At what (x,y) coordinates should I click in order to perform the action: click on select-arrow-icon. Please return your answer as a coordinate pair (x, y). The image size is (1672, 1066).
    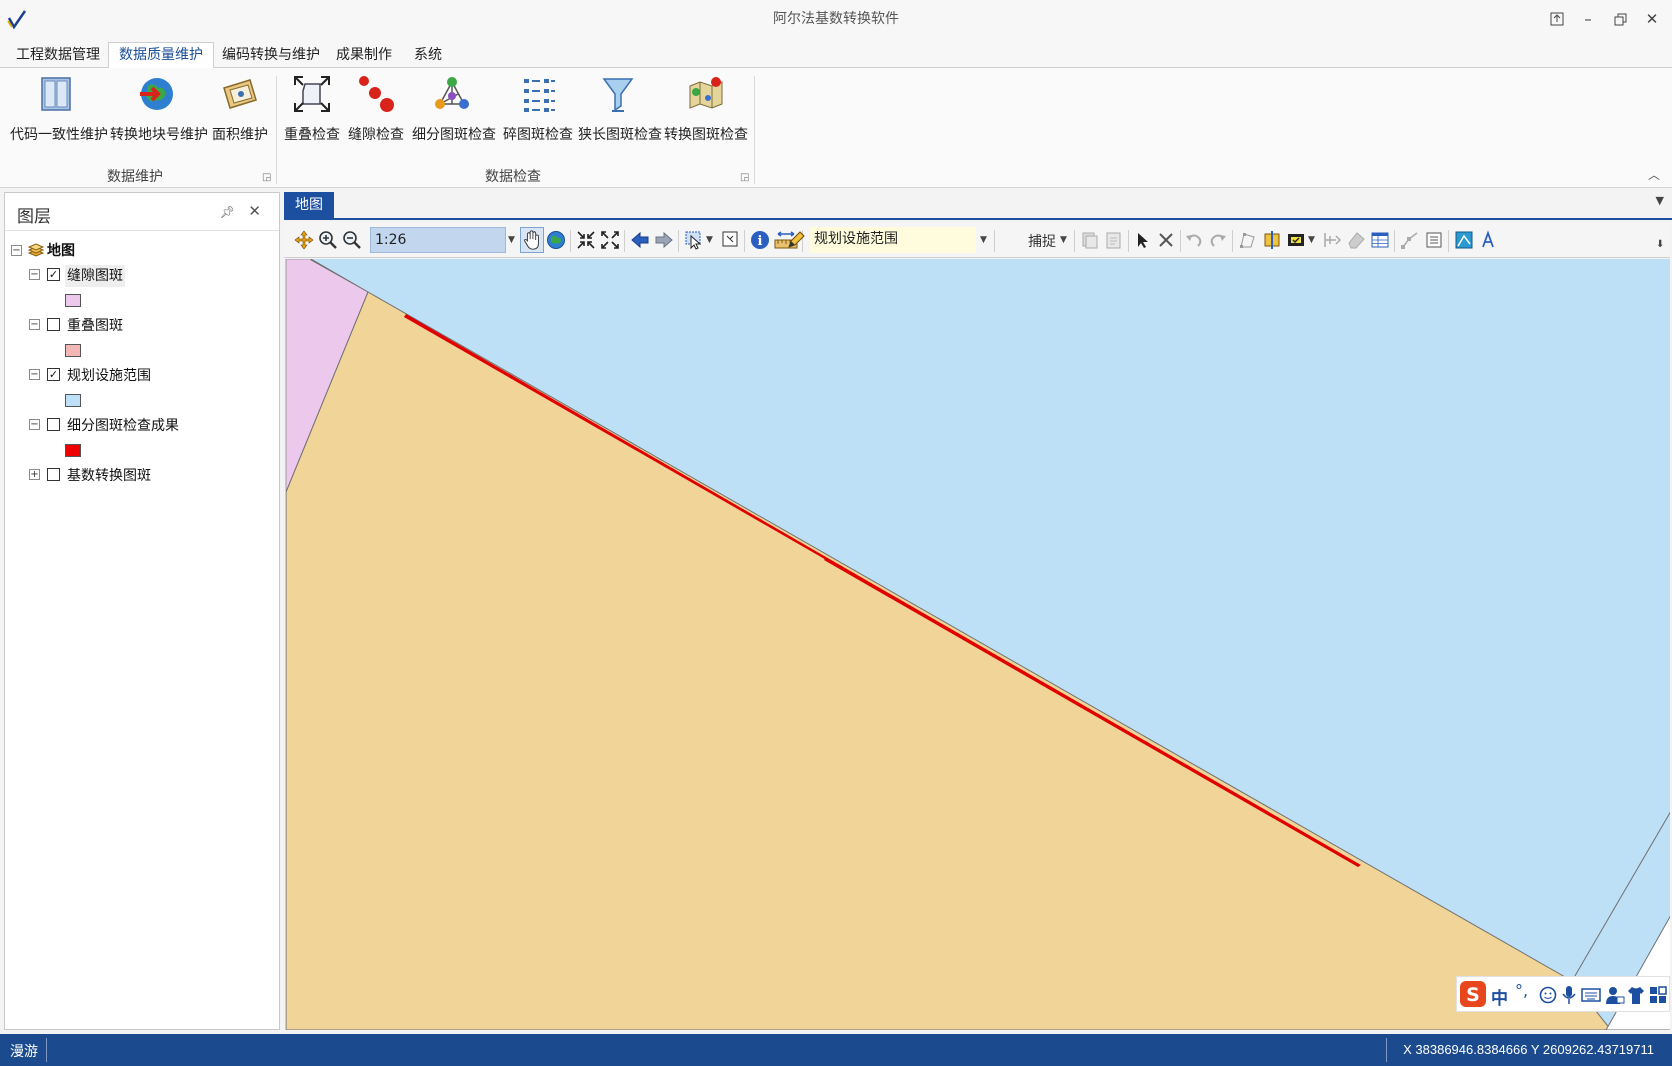
    Looking at the image, I should click on (1142, 240).